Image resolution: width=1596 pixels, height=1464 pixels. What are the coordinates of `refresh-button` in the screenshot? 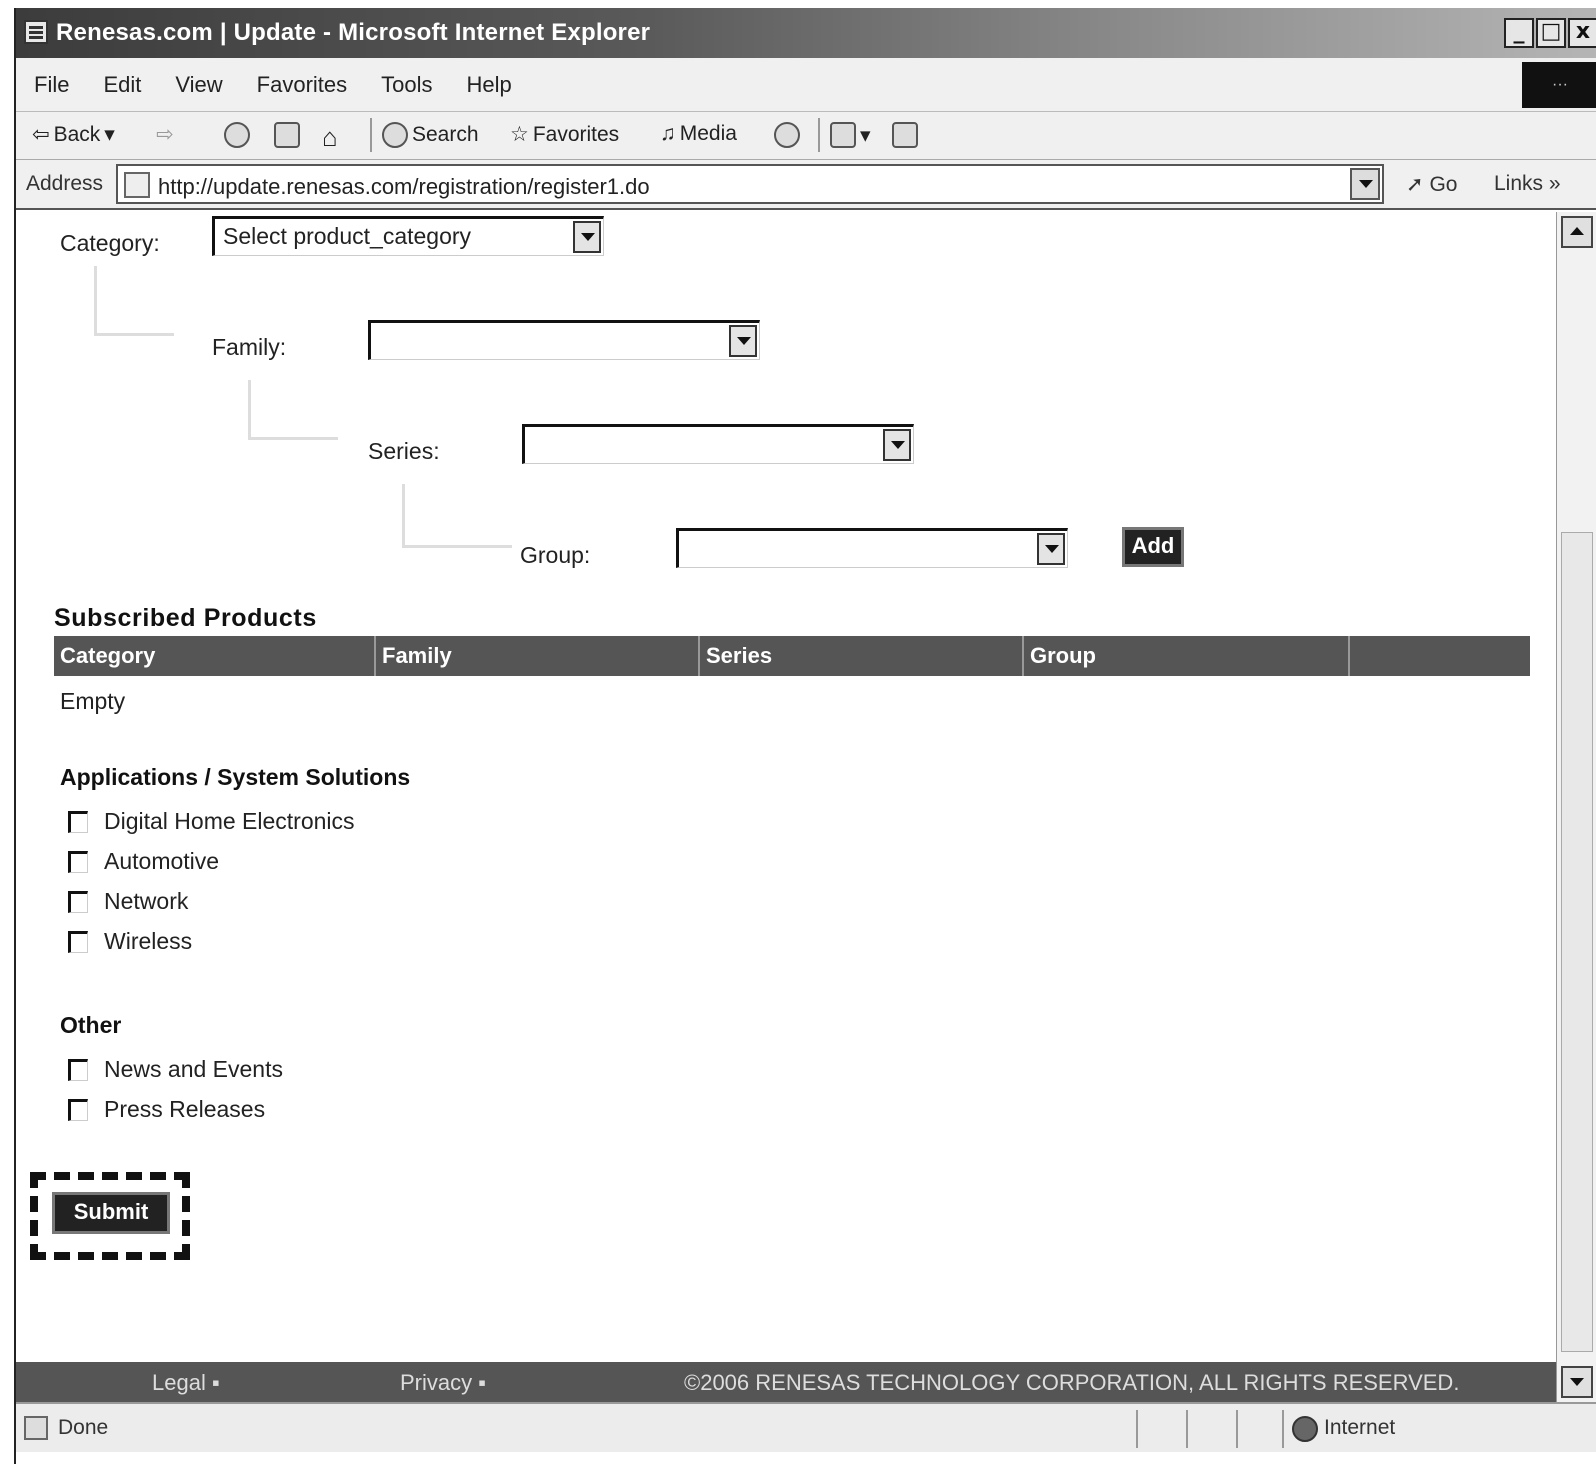 It's located at (287, 135).